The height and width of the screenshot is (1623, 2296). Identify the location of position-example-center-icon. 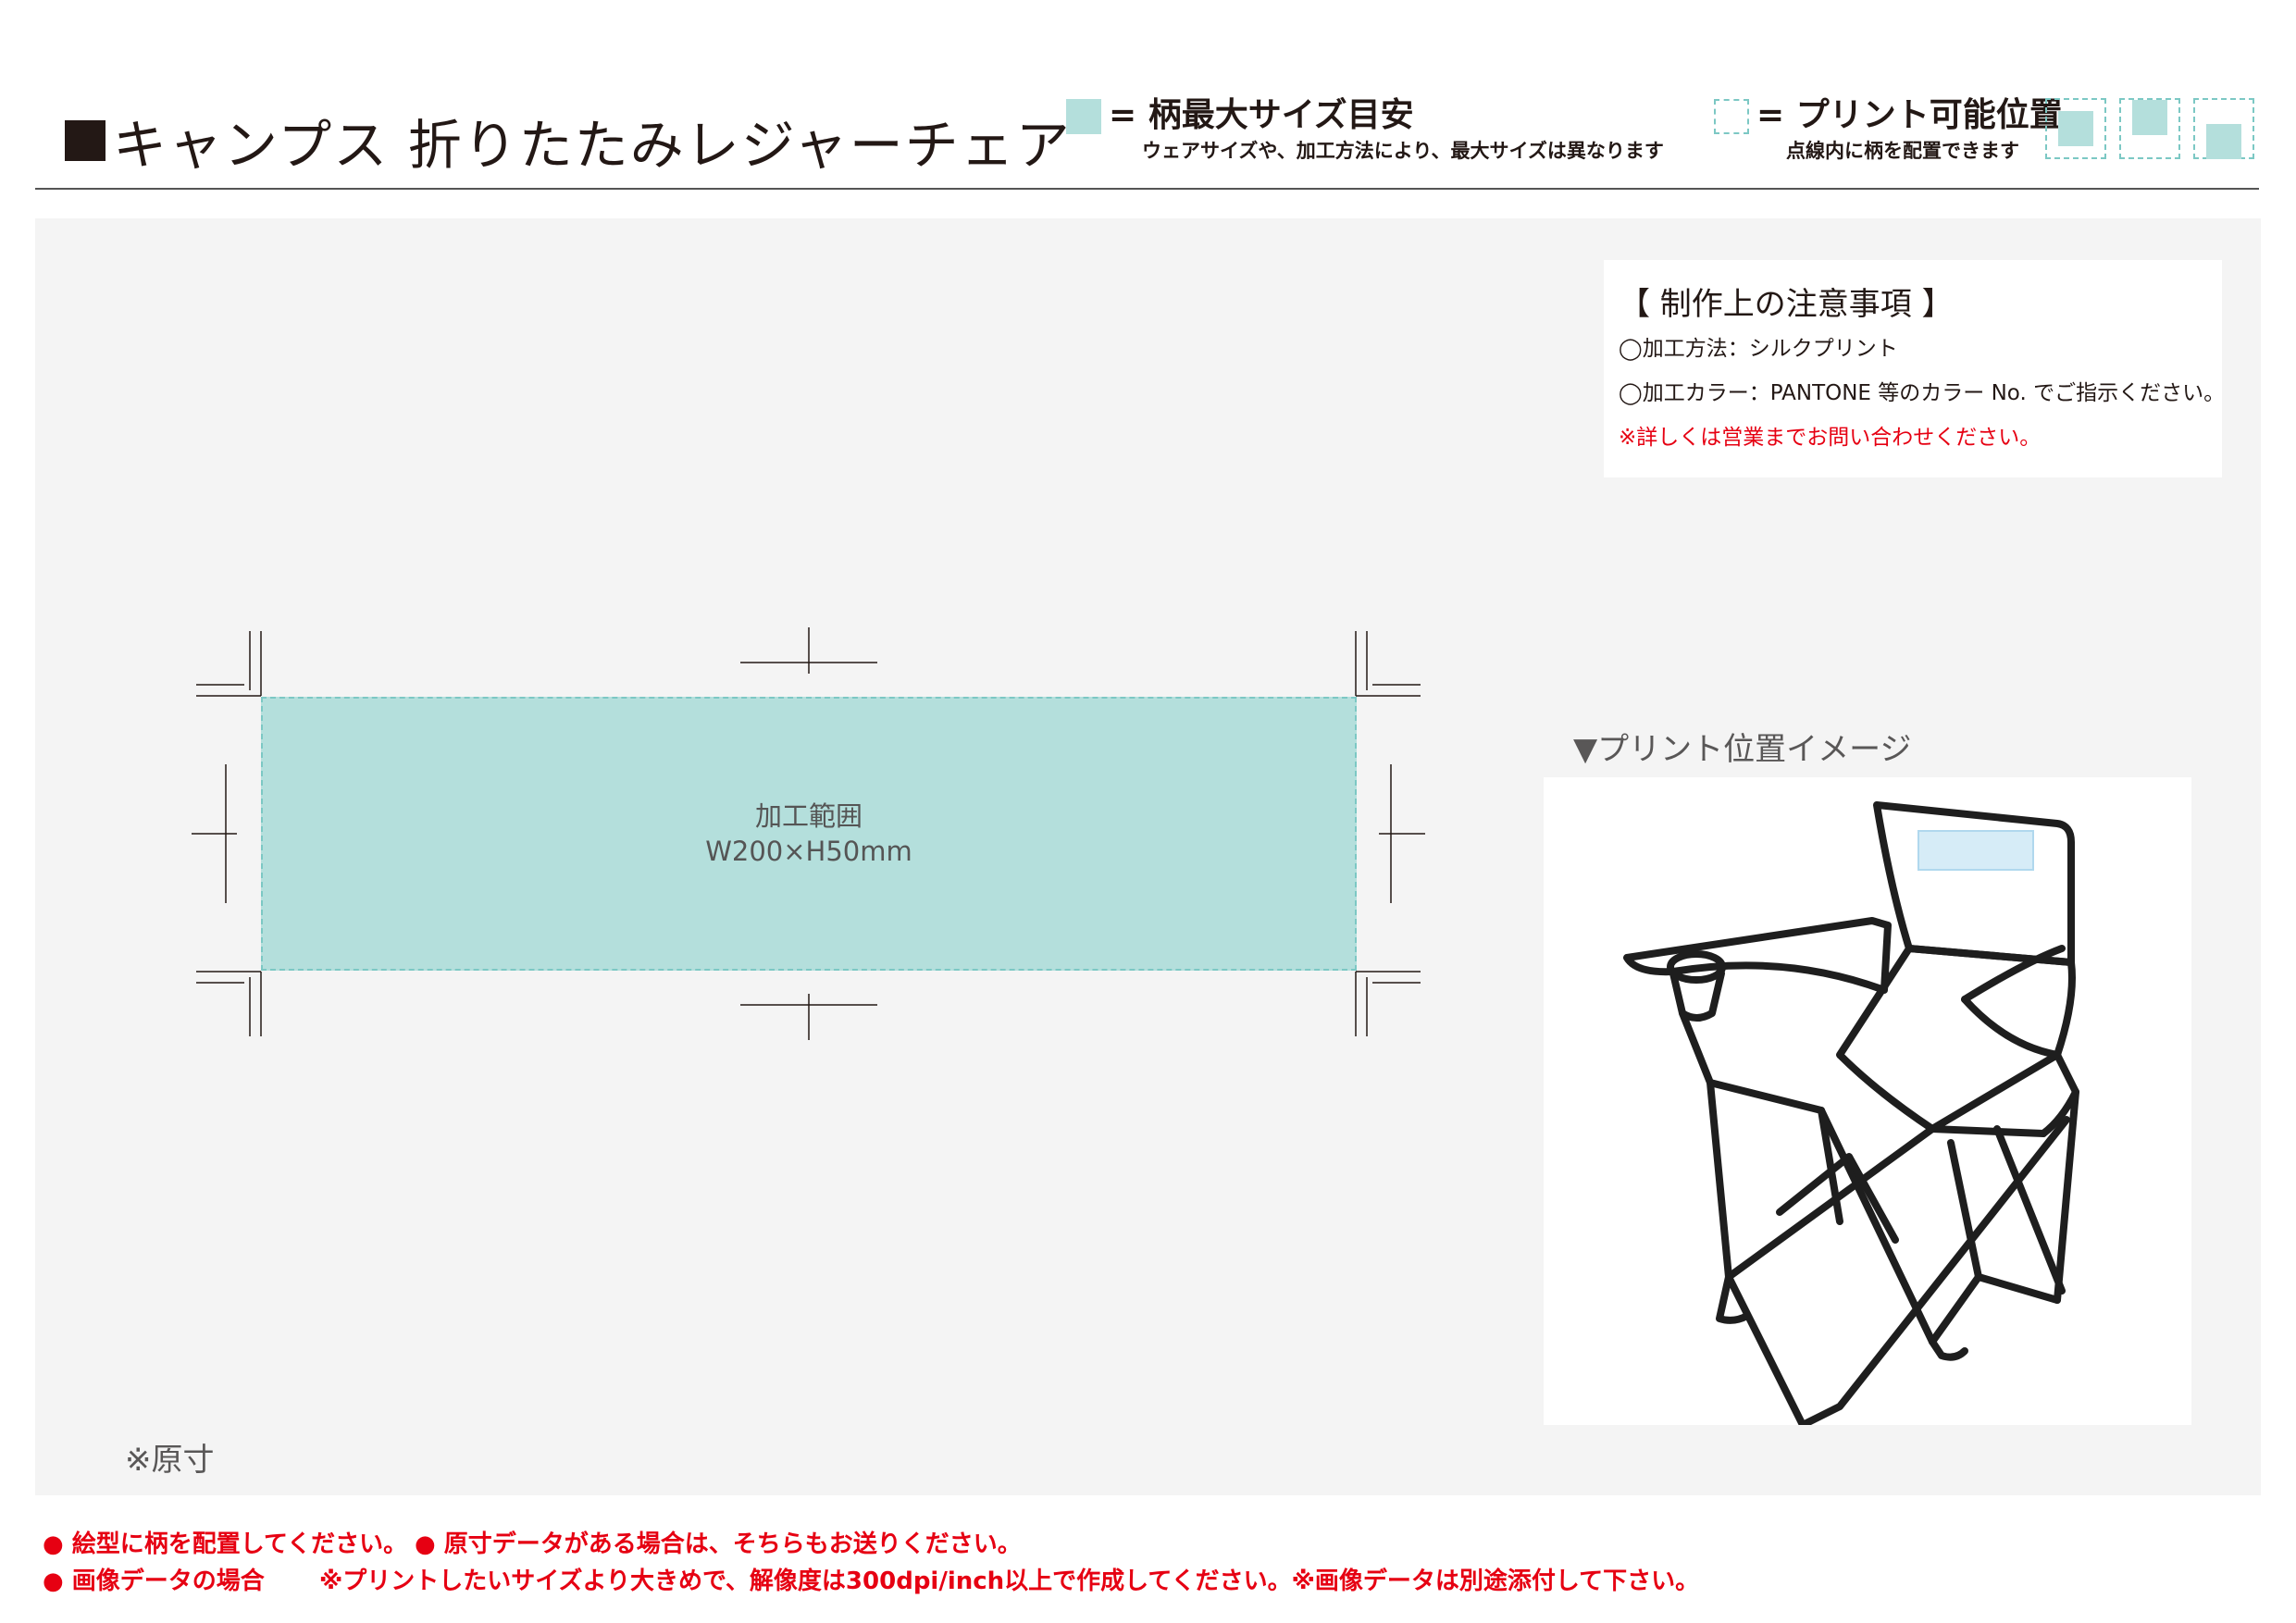
(2076, 128).